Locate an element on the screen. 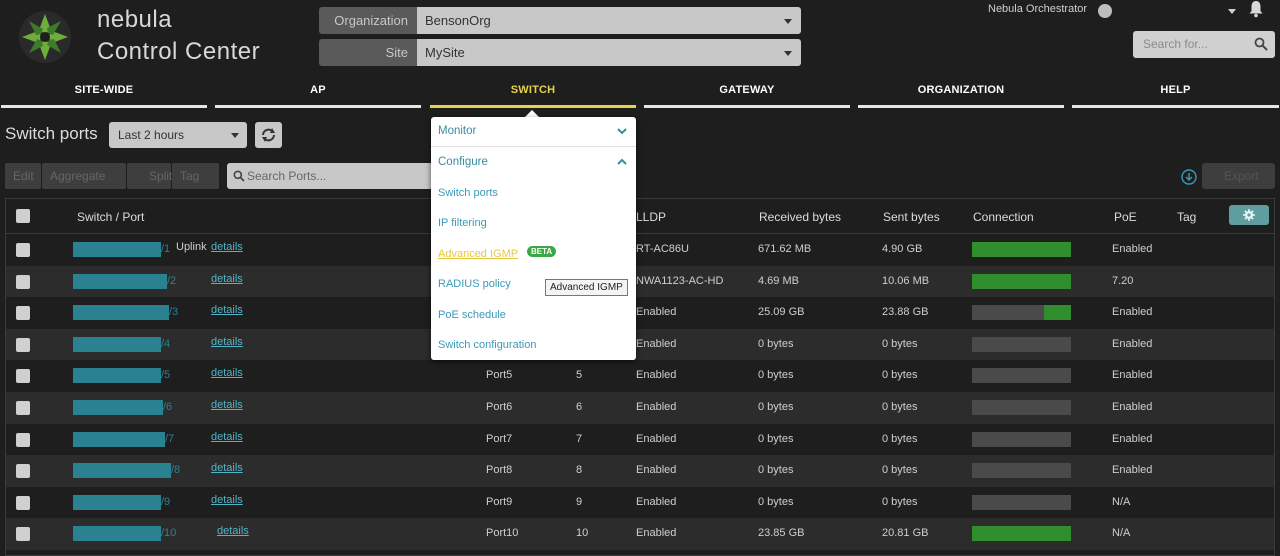 This screenshot has width=1280, height=556. edit-button: Edit is located at coordinates (23, 176).